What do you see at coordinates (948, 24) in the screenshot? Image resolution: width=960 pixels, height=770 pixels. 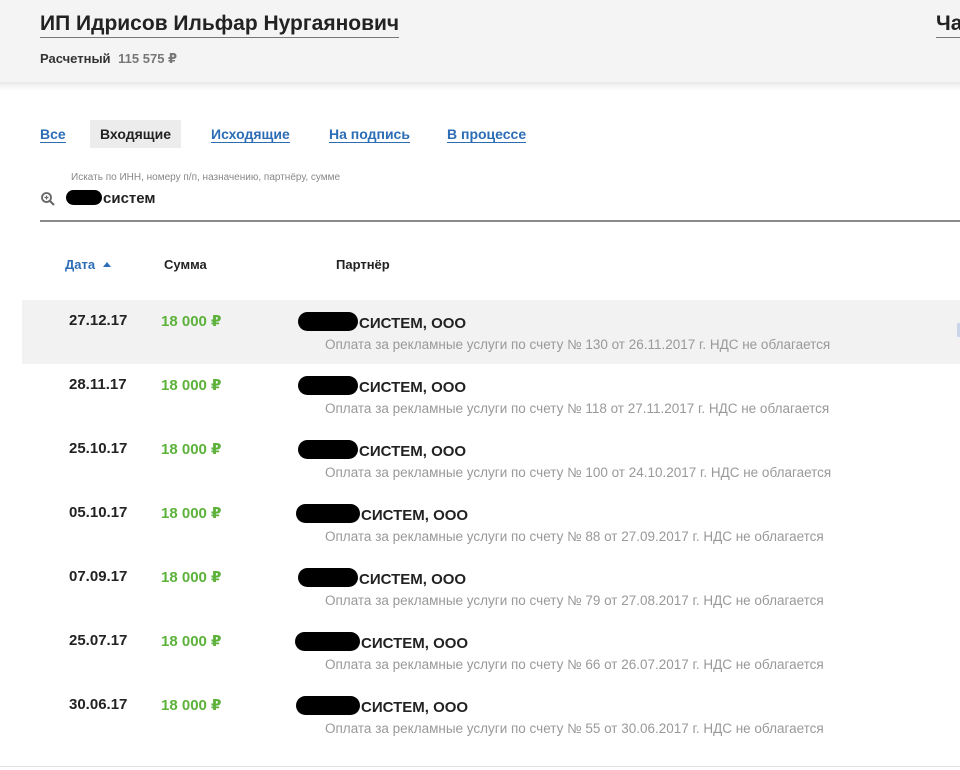 I see `header-right-link: Ча` at bounding box center [948, 24].